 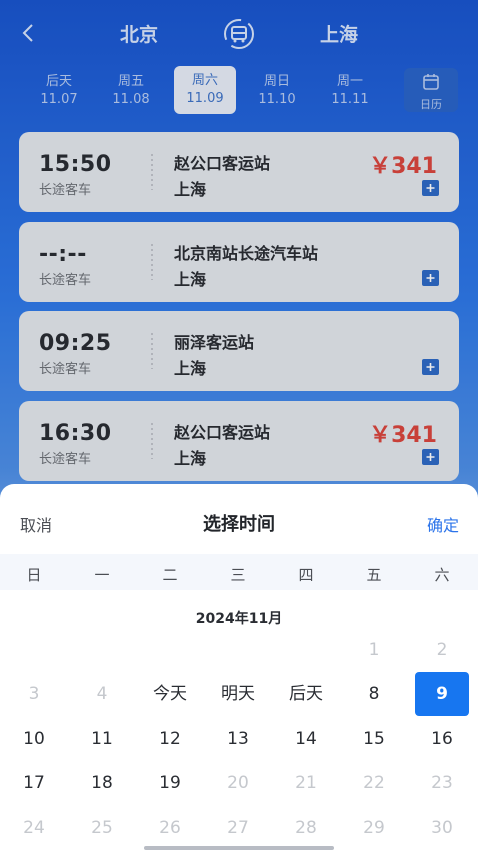 What do you see at coordinates (238, 739) in the screenshot?
I see `calendar-day: 13` at bounding box center [238, 739].